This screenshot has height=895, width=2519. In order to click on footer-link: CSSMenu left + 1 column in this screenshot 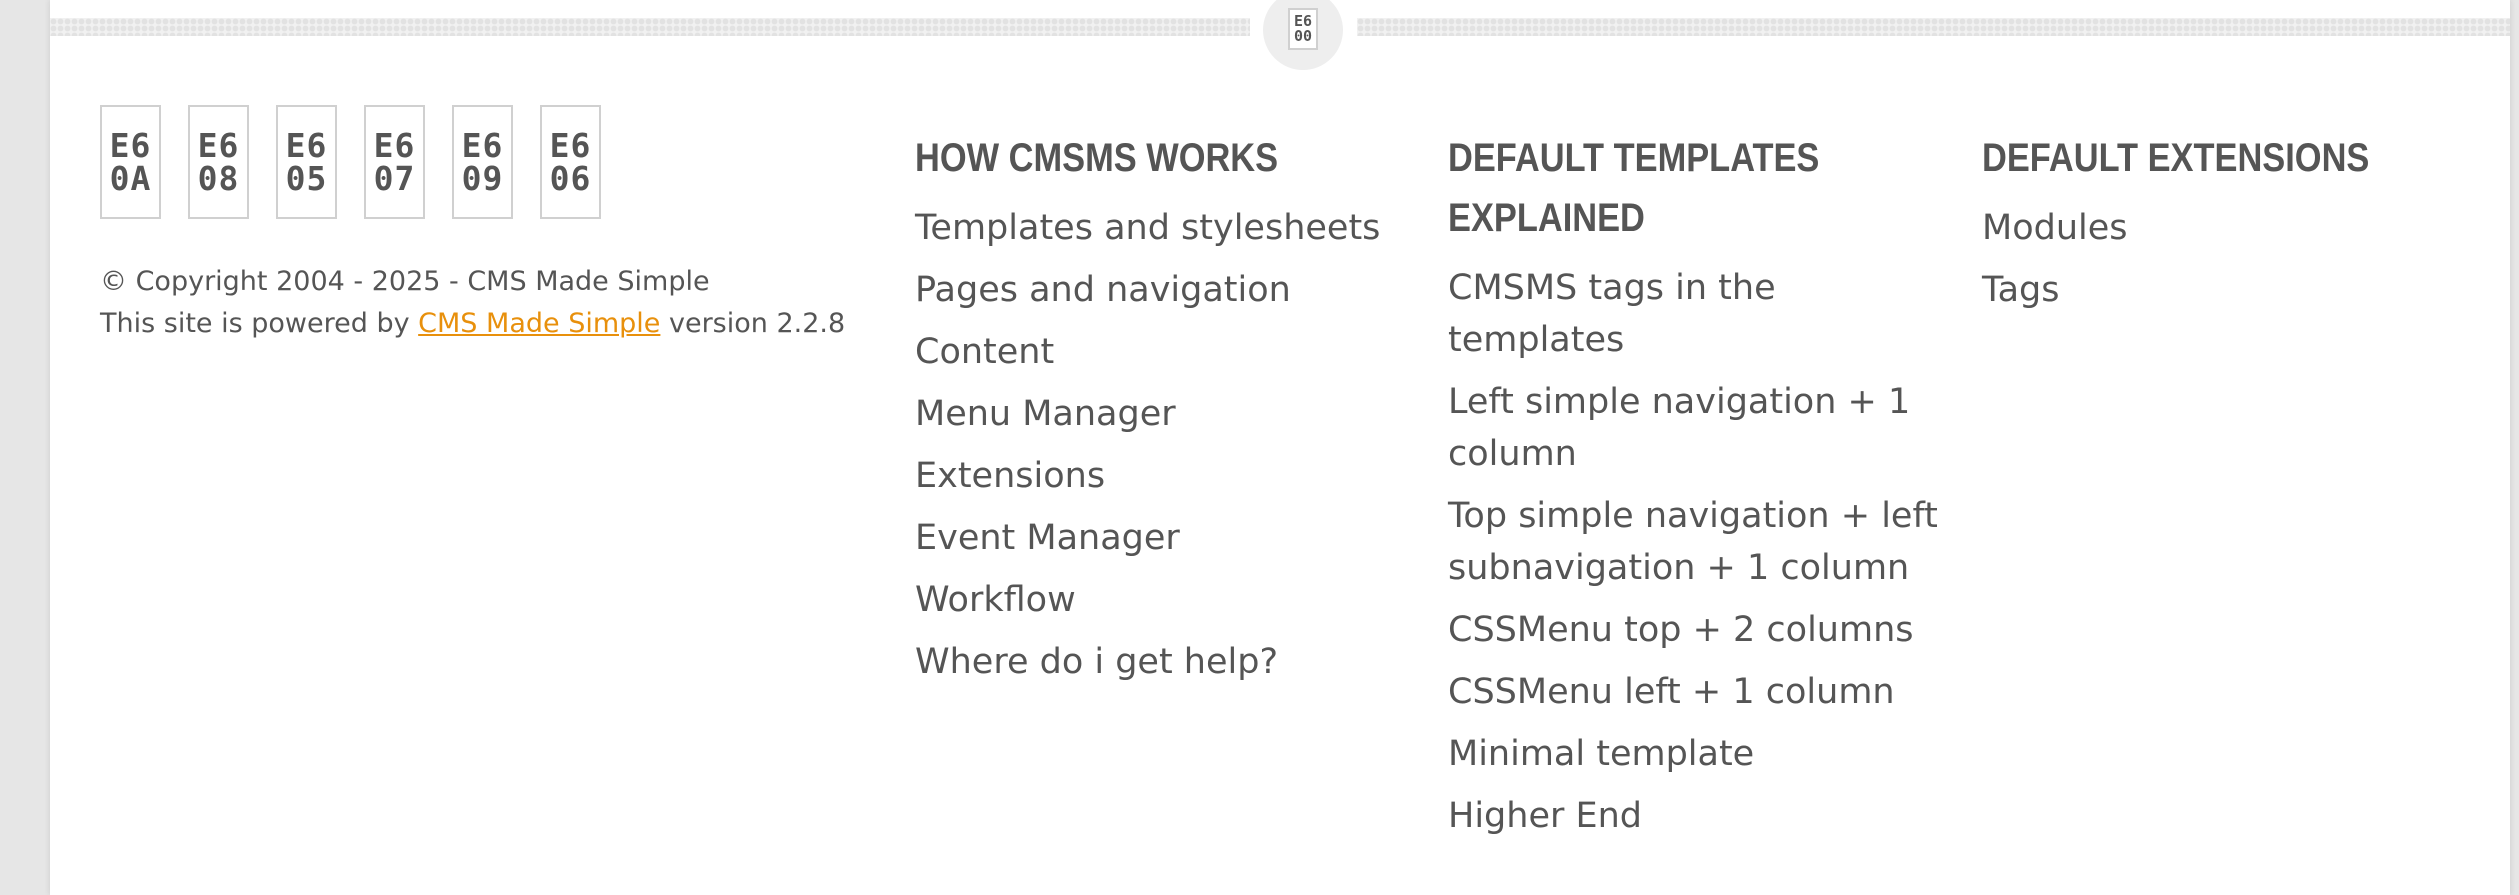, I will do `click(1693, 692)`.